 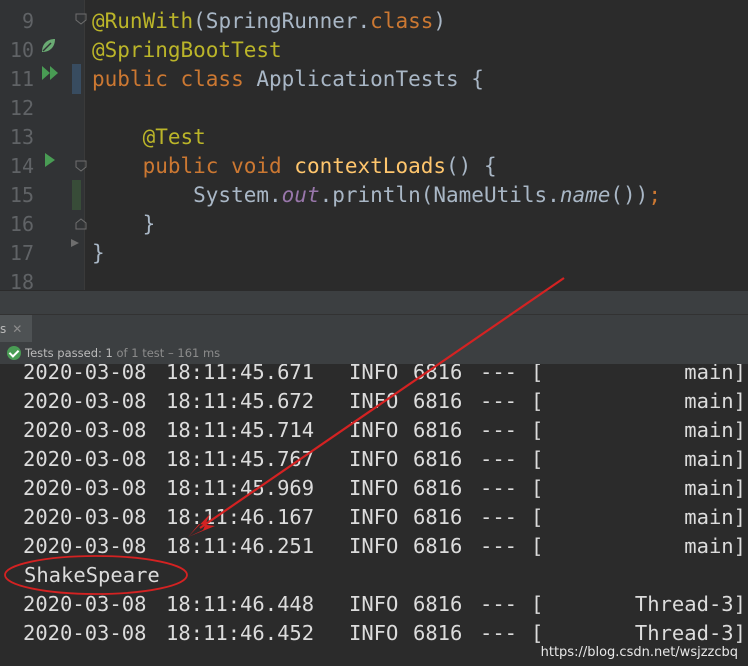 I want to click on tab-run-tests: s ✕, so click(x=16, y=329).